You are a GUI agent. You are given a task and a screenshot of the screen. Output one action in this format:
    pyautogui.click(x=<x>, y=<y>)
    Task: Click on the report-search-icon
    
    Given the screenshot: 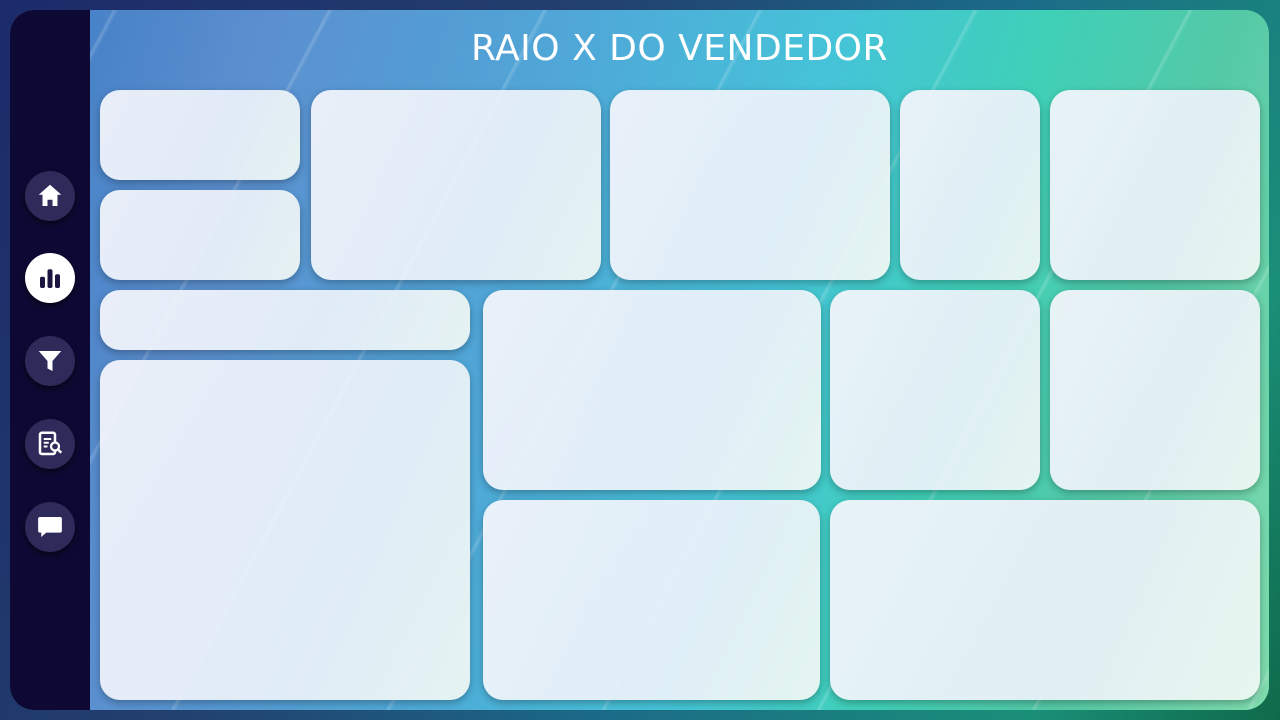 What is the action you would take?
    pyautogui.click(x=50, y=443)
    